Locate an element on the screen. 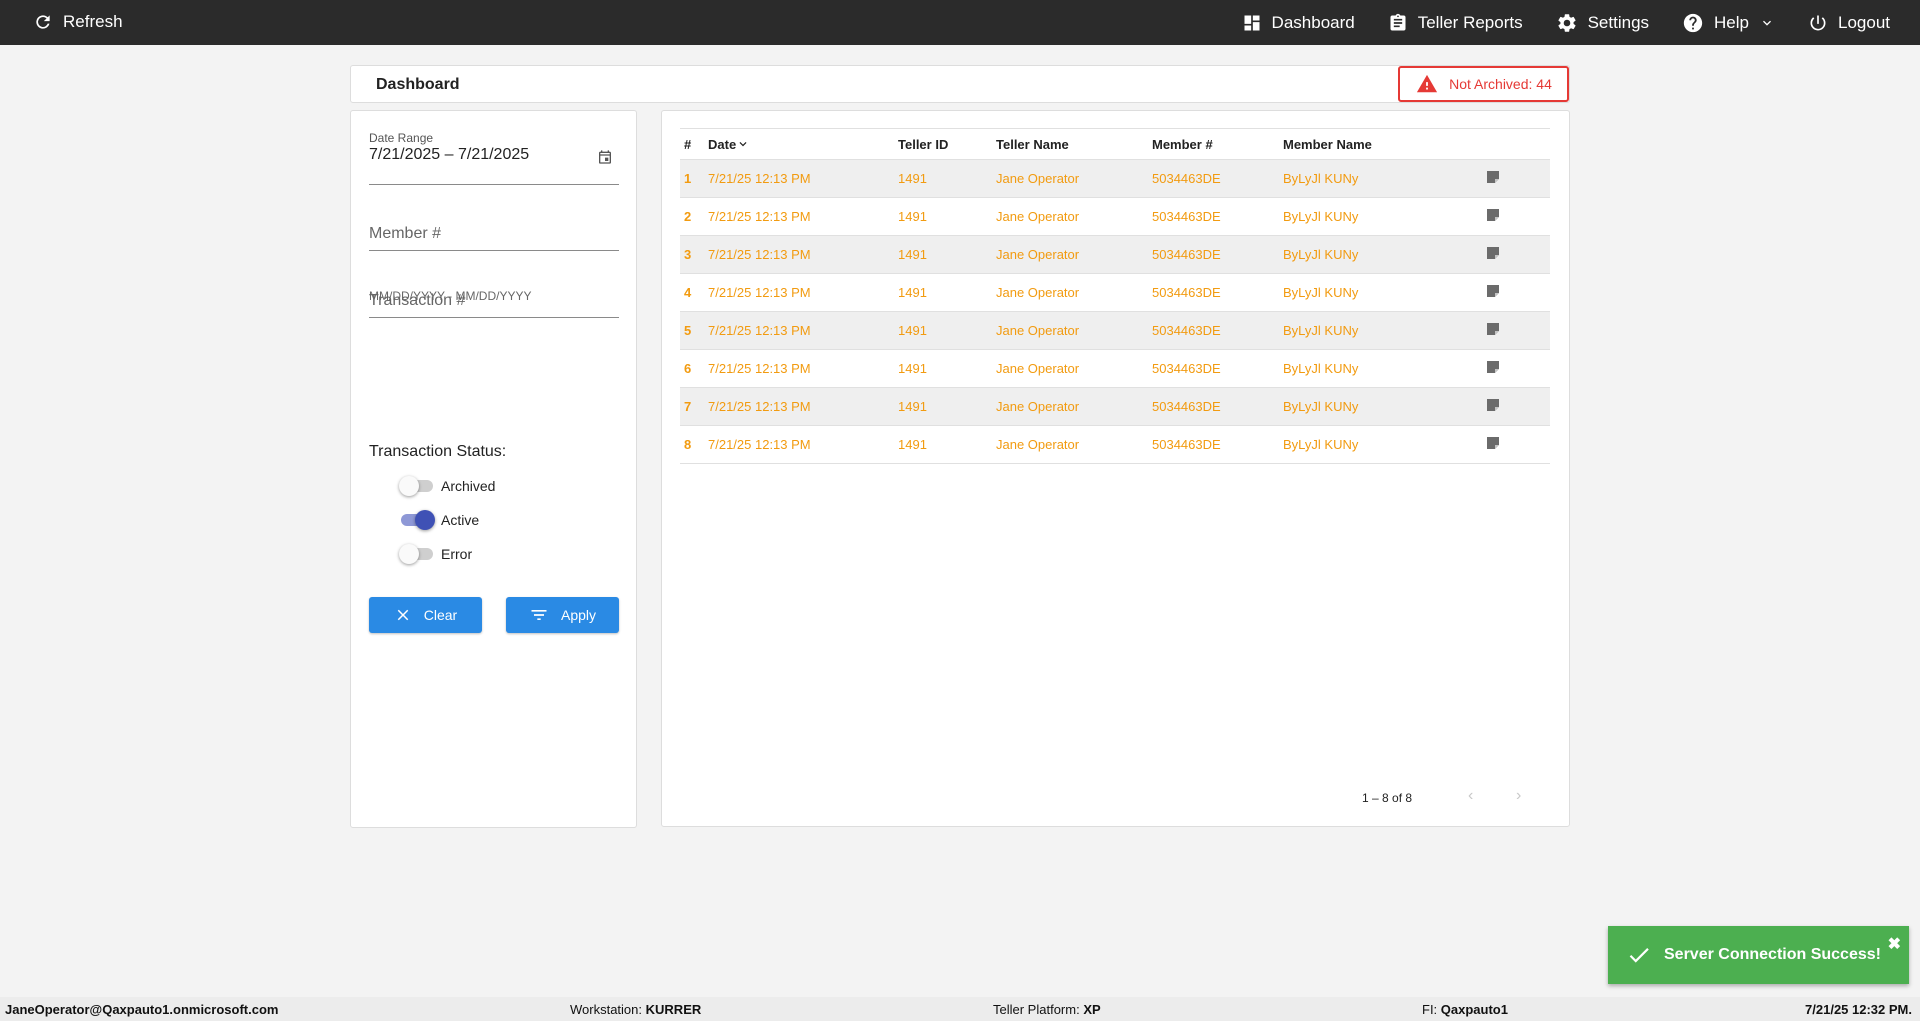 The height and width of the screenshot is (1021, 1920). nav-teller-reports-label: Teller Reports is located at coordinates (1470, 22).